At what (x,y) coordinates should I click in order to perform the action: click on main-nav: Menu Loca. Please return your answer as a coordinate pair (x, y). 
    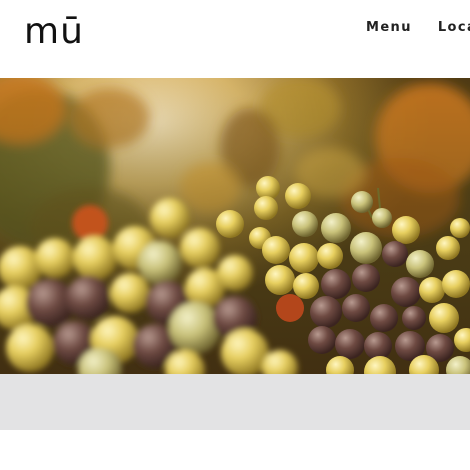
    Looking at the image, I should click on (418, 27).